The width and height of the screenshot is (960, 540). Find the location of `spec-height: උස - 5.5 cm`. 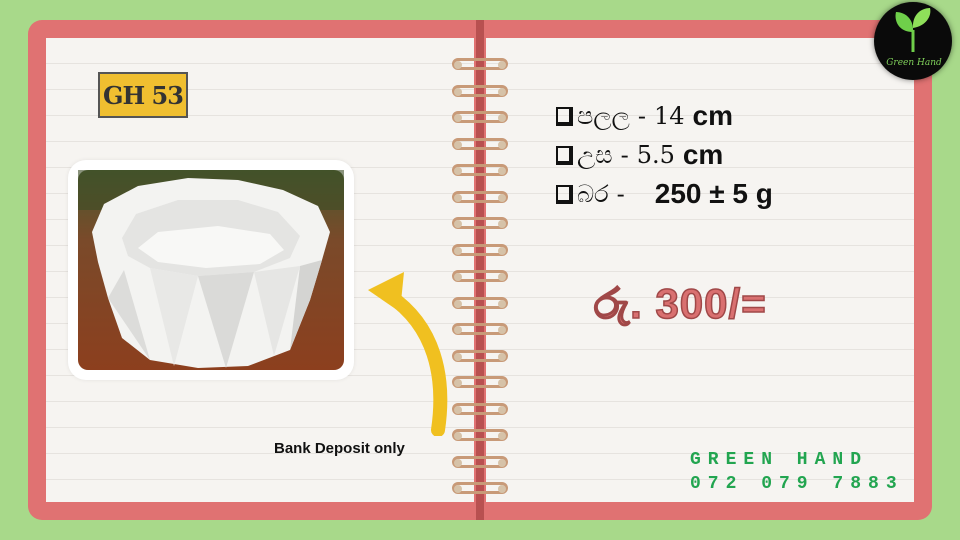

spec-height: උස - 5.5 cm is located at coordinates (639, 155).